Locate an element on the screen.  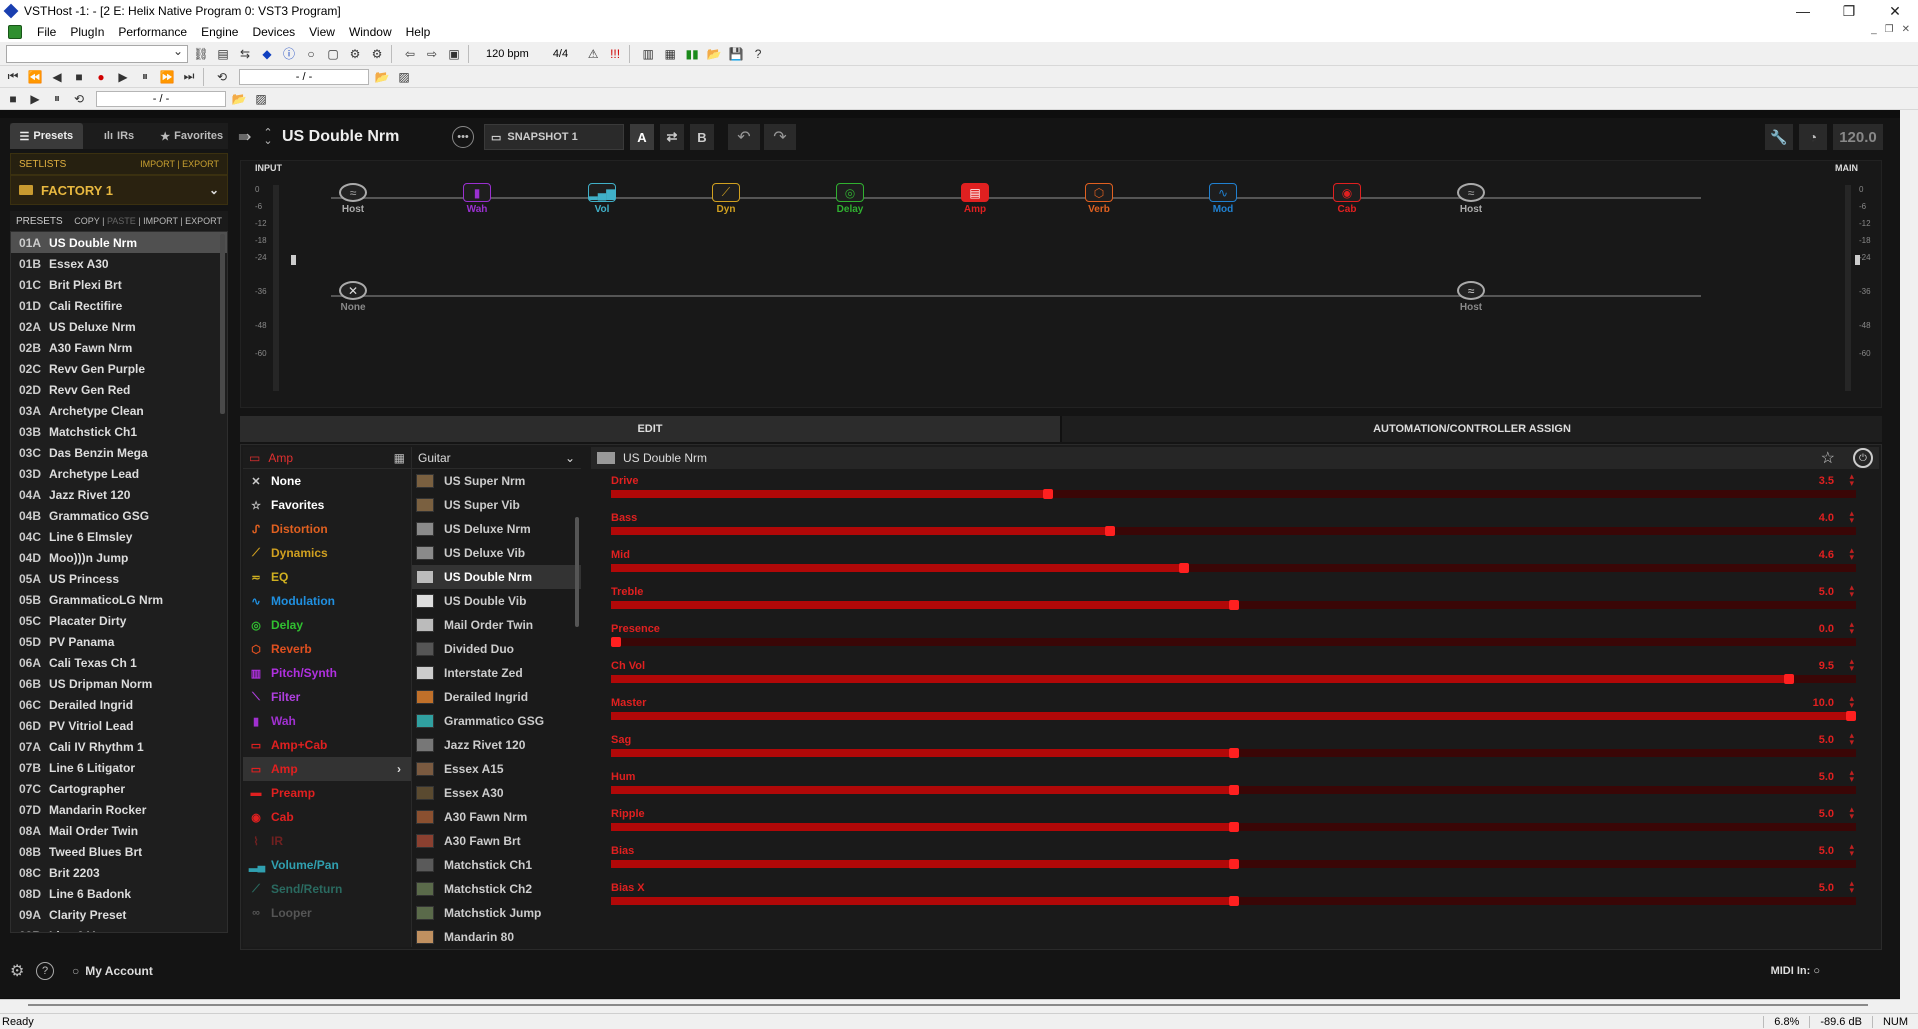
vertical-scrollbar is located at coordinates (1909, 560).